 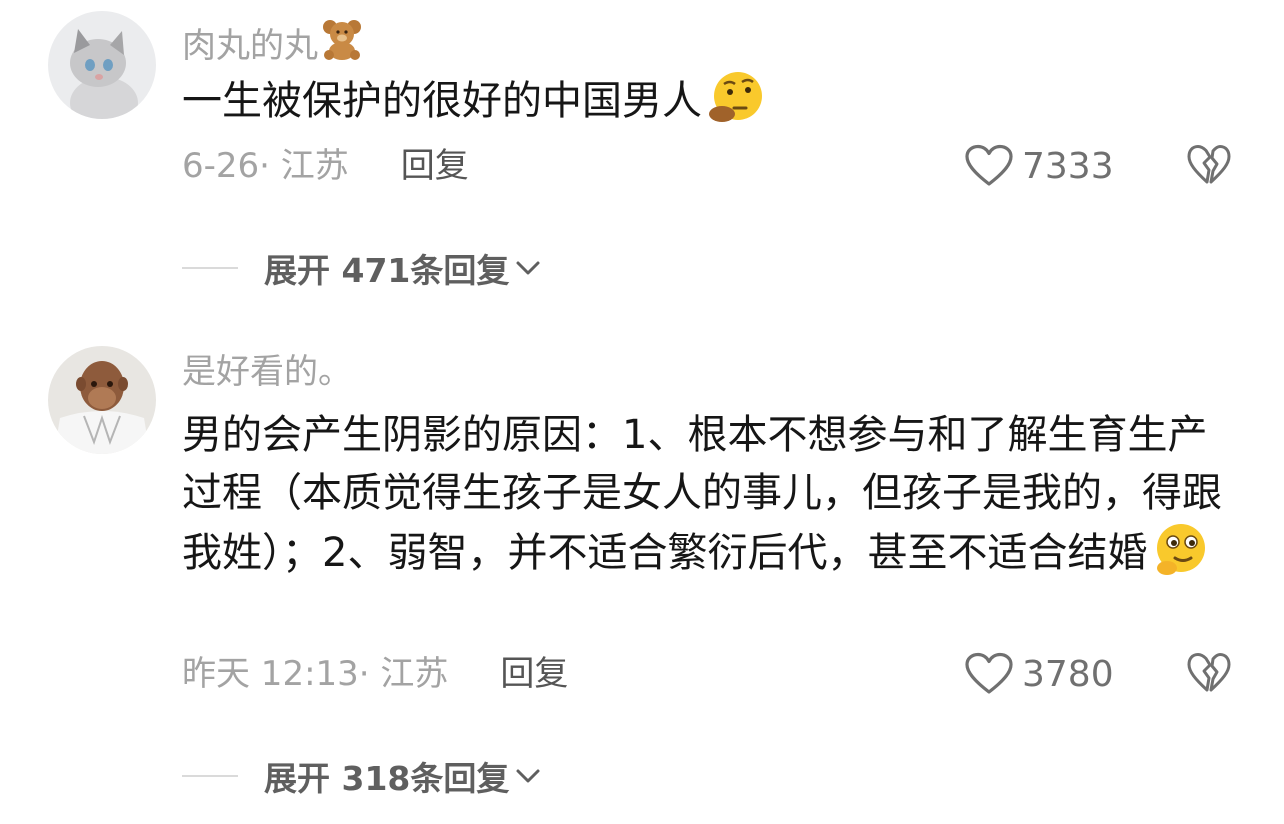 I want to click on expand-replies-label: 展开 318条回复, so click(x=387, y=778).